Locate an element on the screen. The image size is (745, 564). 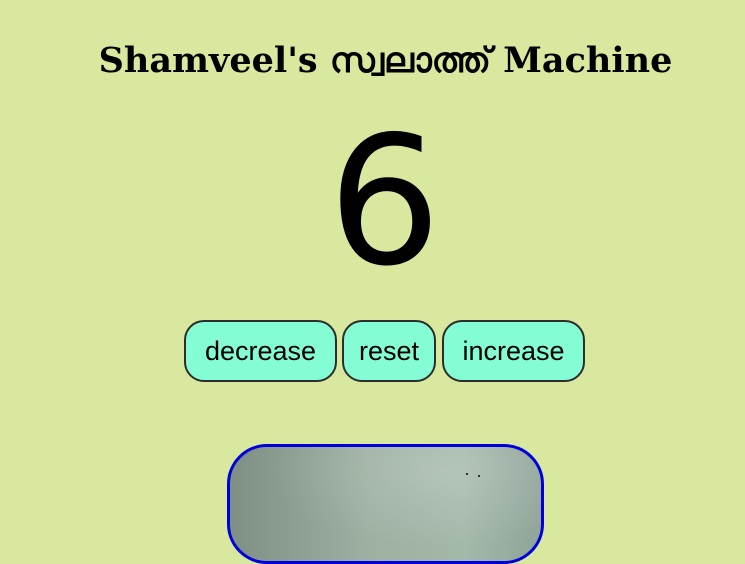
counter-display: 6 is located at coordinates (384, 201).